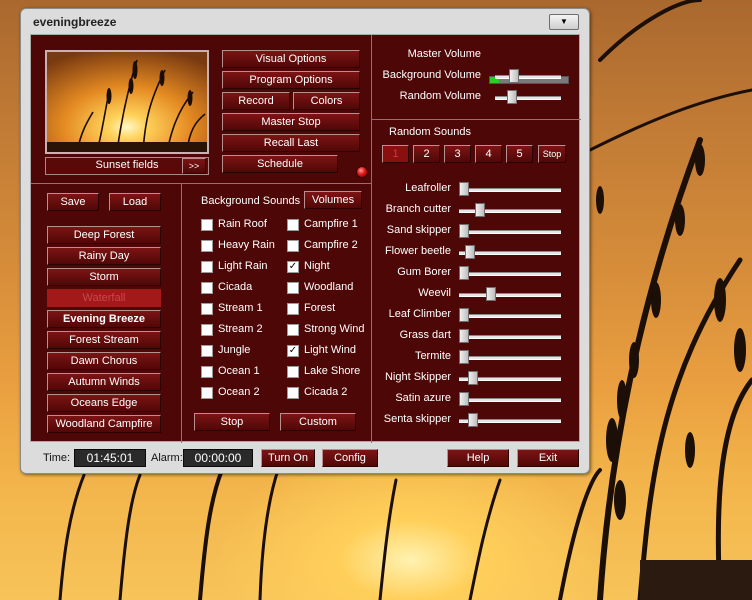 This screenshot has height=600, width=752. What do you see at coordinates (291, 122) in the screenshot?
I see `master-stop-button: Master Stop` at bounding box center [291, 122].